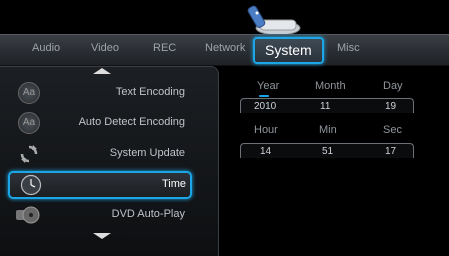 The image size is (449, 256). What do you see at coordinates (98, 215) in the screenshot?
I see `menu-item-dvd-auto-play: DVD Auto-Play` at bounding box center [98, 215].